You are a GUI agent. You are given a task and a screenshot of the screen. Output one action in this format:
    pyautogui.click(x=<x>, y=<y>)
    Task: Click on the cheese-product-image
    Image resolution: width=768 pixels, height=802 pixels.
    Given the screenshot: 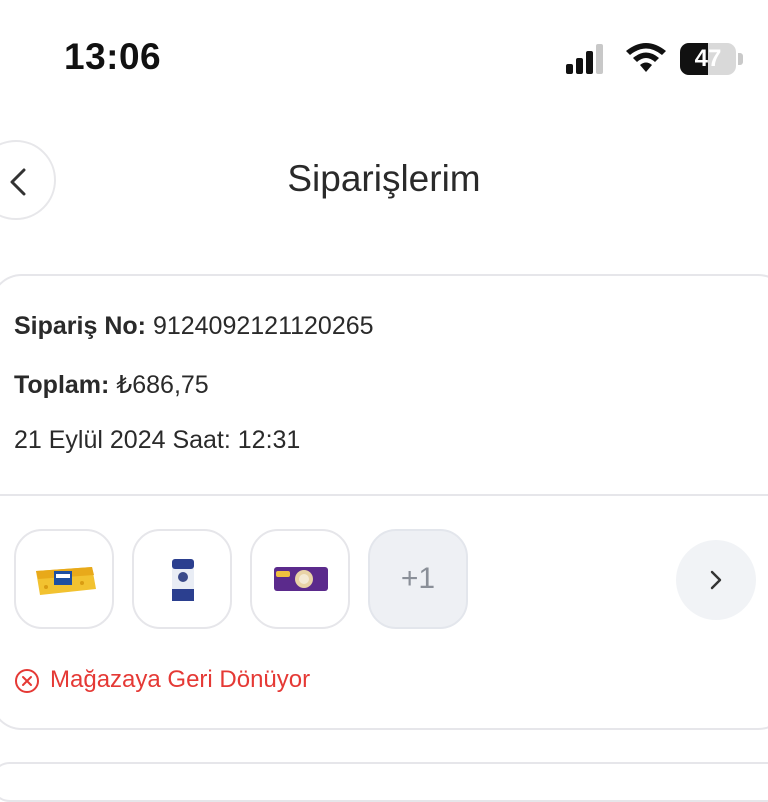 What is the action you would take?
    pyautogui.click(x=66, y=581)
    